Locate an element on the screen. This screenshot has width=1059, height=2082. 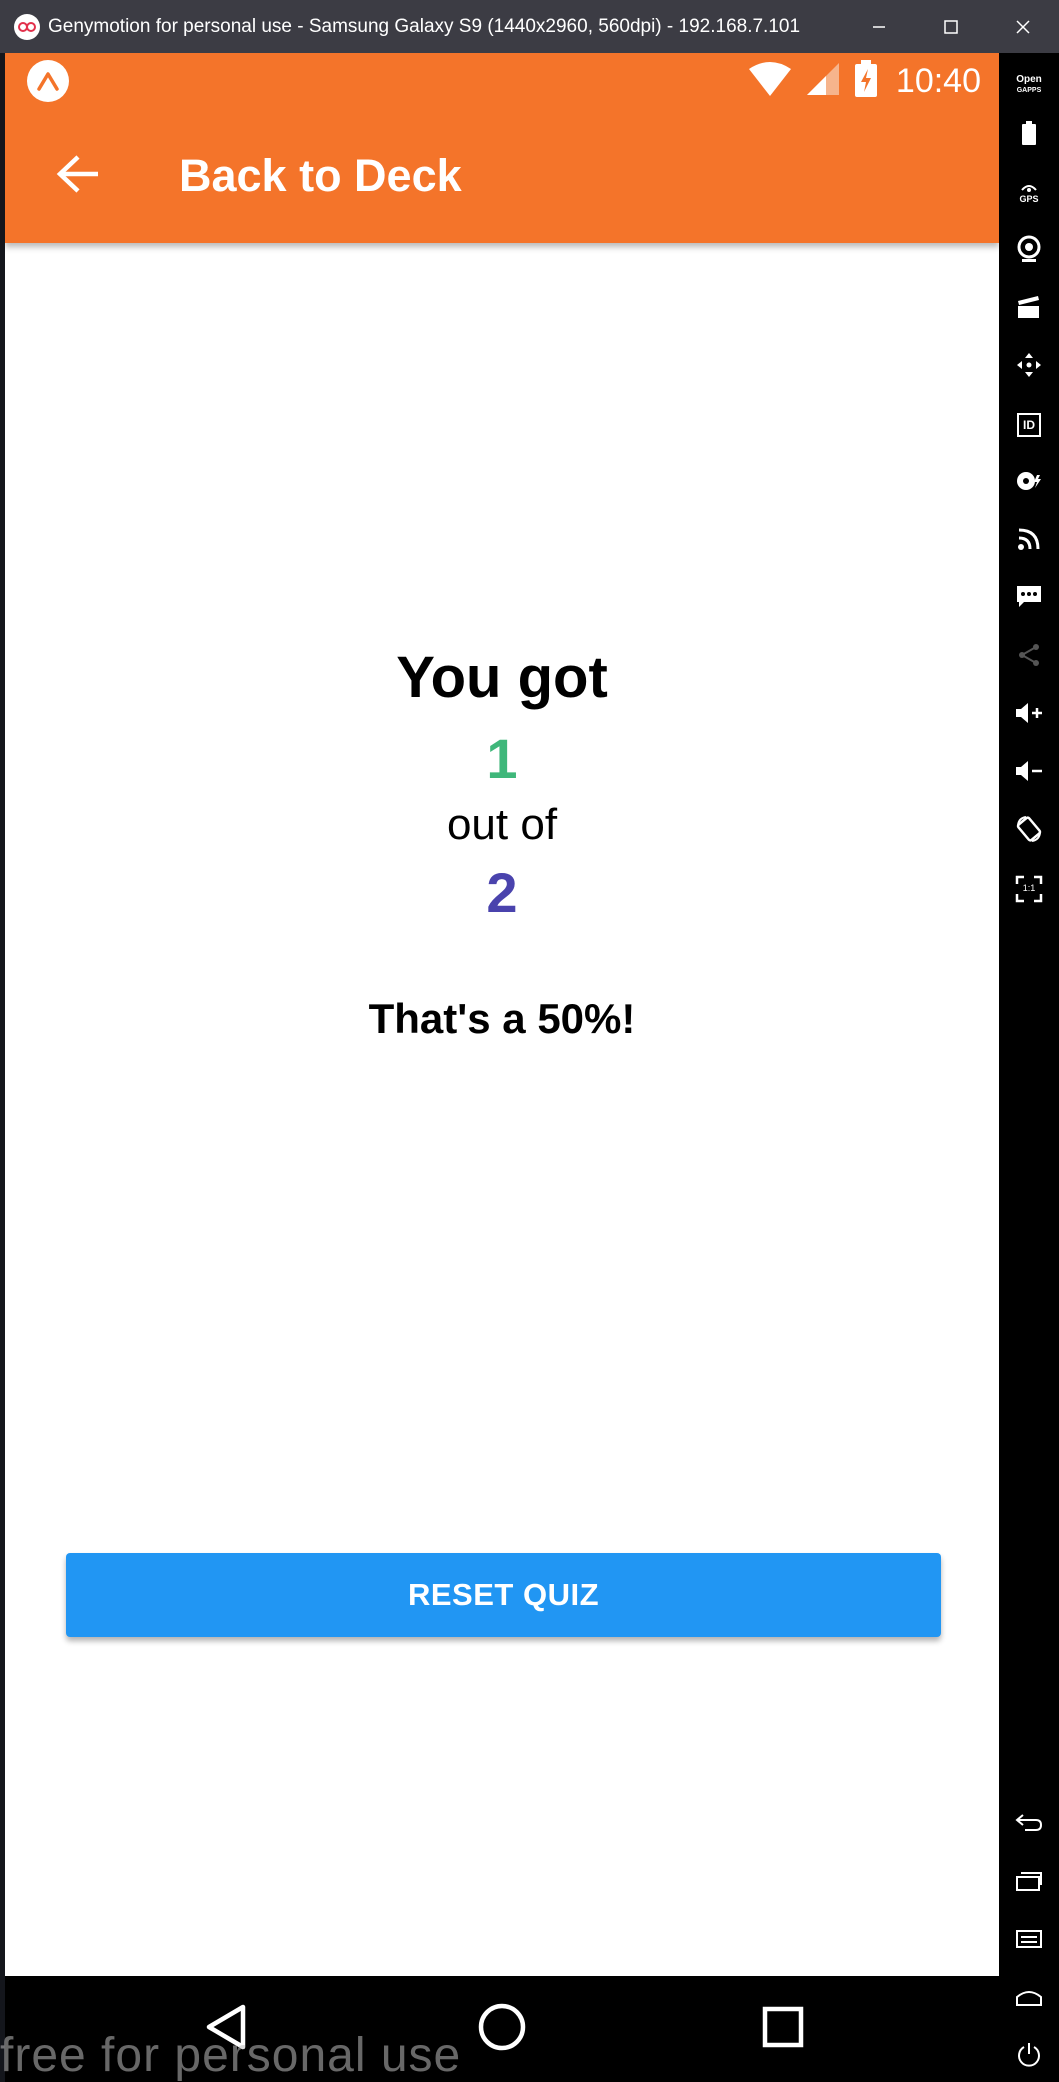
battery-icon is located at coordinates (1029, 135).